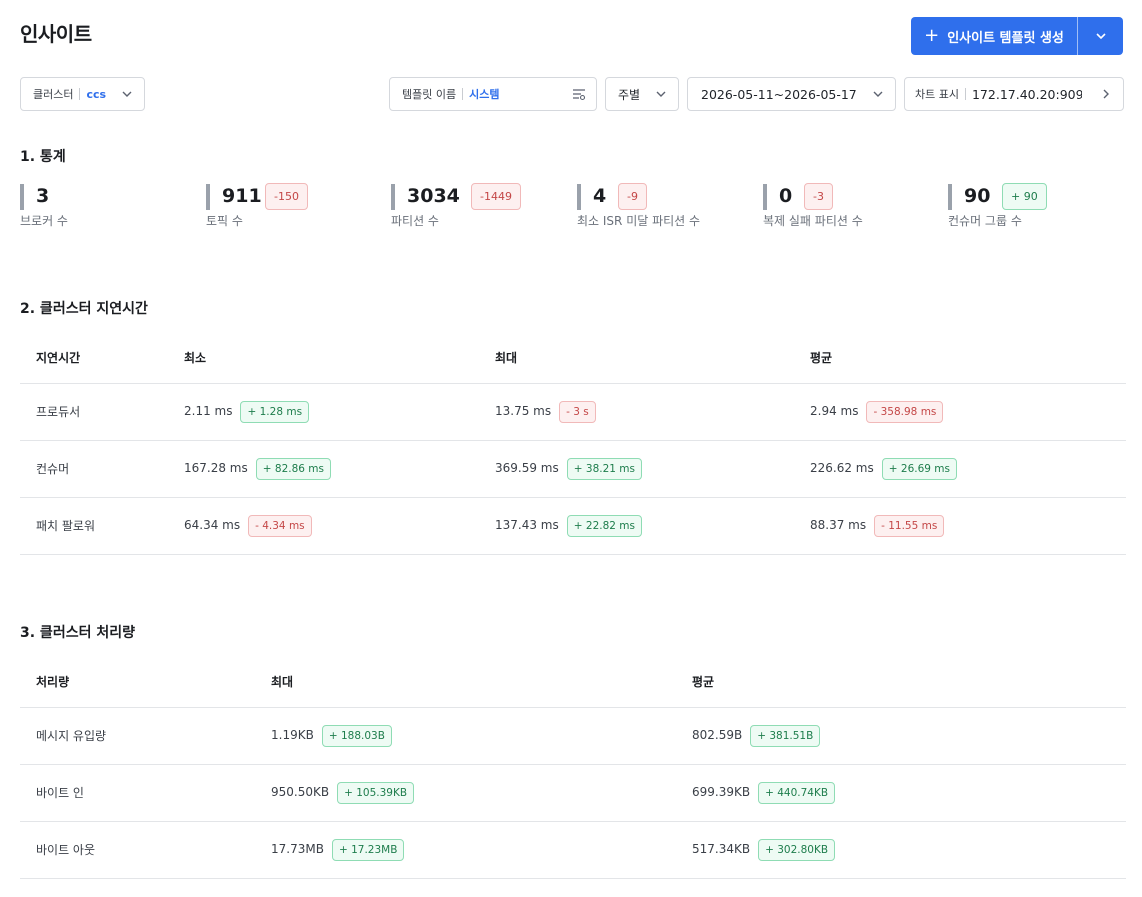 This screenshot has height=897, width=1142. What do you see at coordinates (662, 207) in the screenshot?
I see `stat-under-min-isr: 4 -9 최소 ISR 미달 파티션 수` at bounding box center [662, 207].